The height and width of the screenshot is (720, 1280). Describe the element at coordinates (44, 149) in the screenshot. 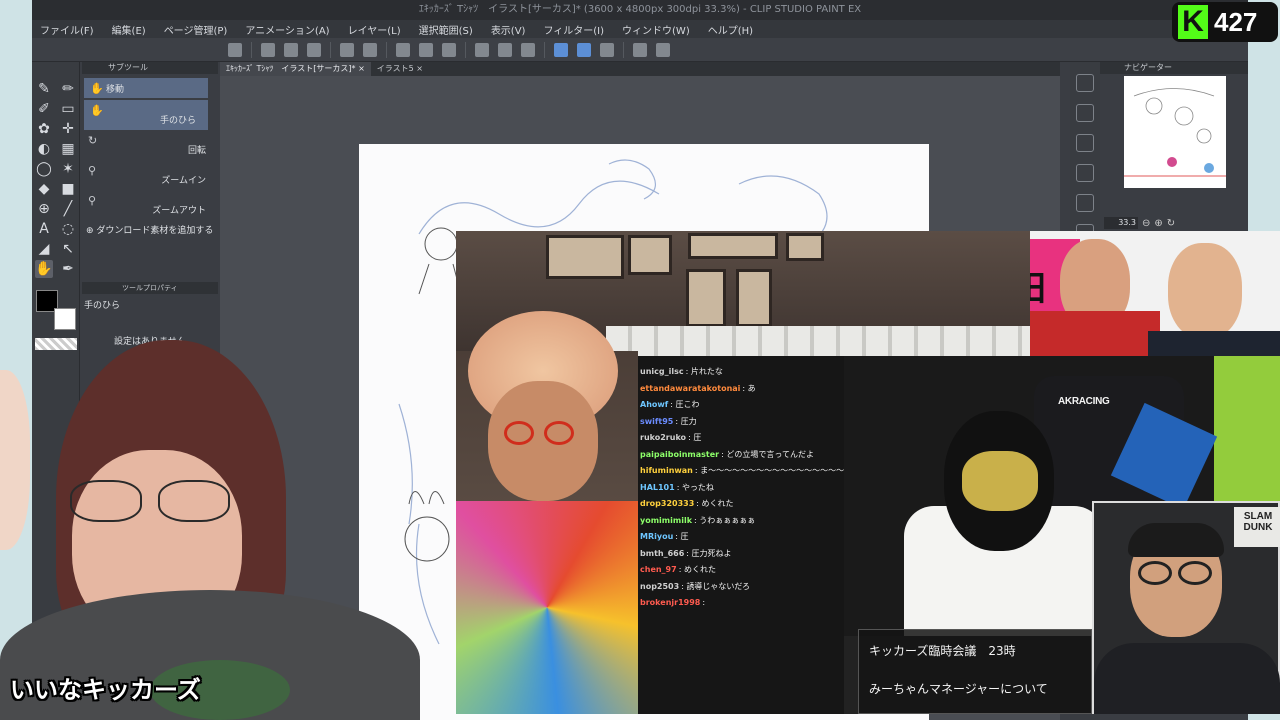

I see `blend-icon: ◐` at that location.